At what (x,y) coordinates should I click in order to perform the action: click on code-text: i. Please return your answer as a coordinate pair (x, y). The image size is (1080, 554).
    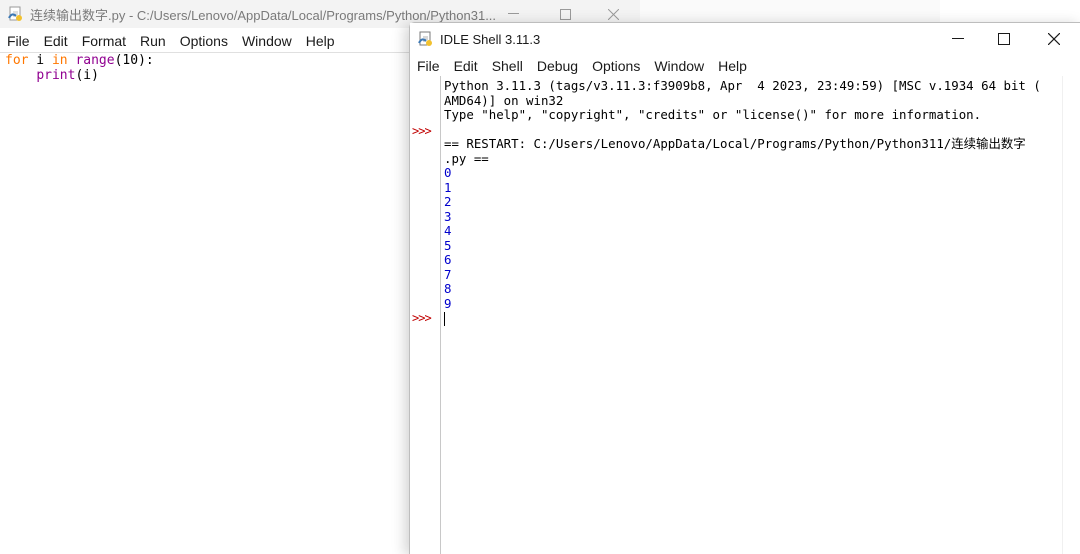
    Looking at the image, I should click on (40, 60).